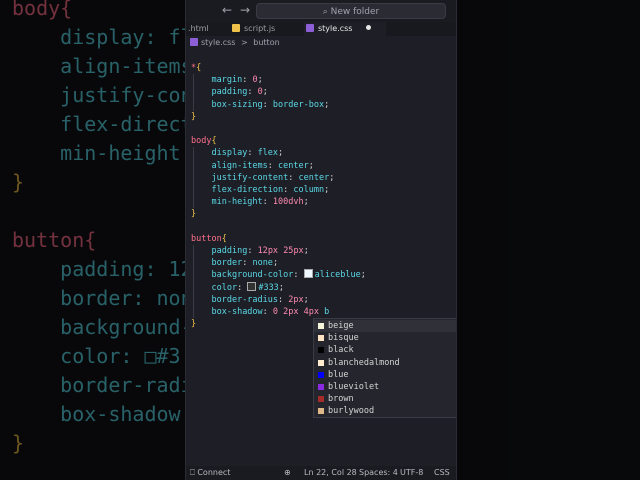 The height and width of the screenshot is (480, 640). What do you see at coordinates (385, 399) in the screenshot?
I see `autocomplete-item: brown` at bounding box center [385, 399].